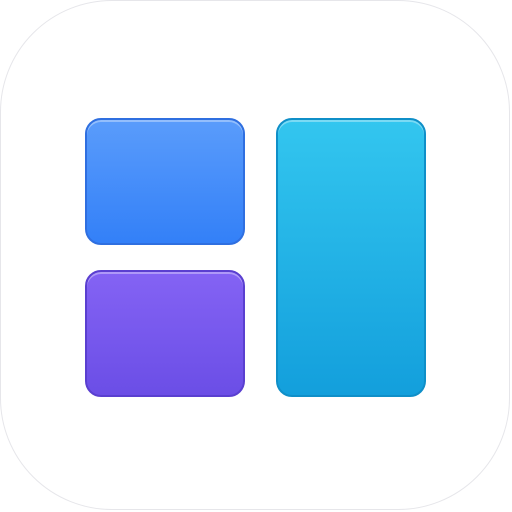  What do you see at coordinates (165, 333) in the screenshot?
I see `layout-tile-bottom-left` at bounding box center [165, 333].